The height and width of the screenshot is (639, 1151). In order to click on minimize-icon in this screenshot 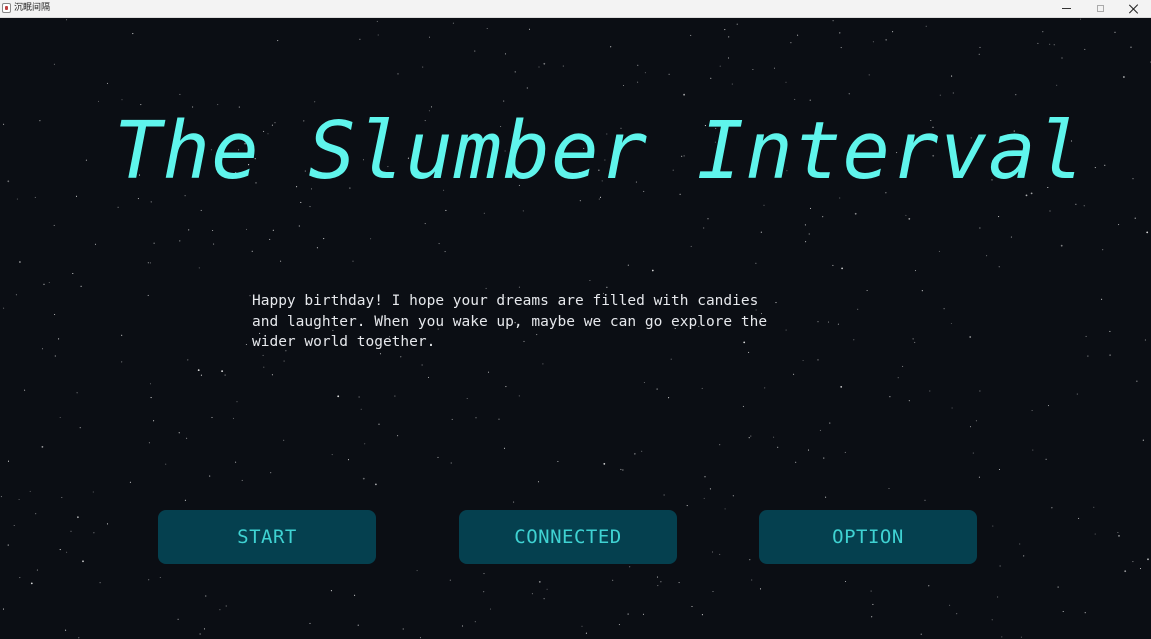, I will do `click(1066, 8)`.